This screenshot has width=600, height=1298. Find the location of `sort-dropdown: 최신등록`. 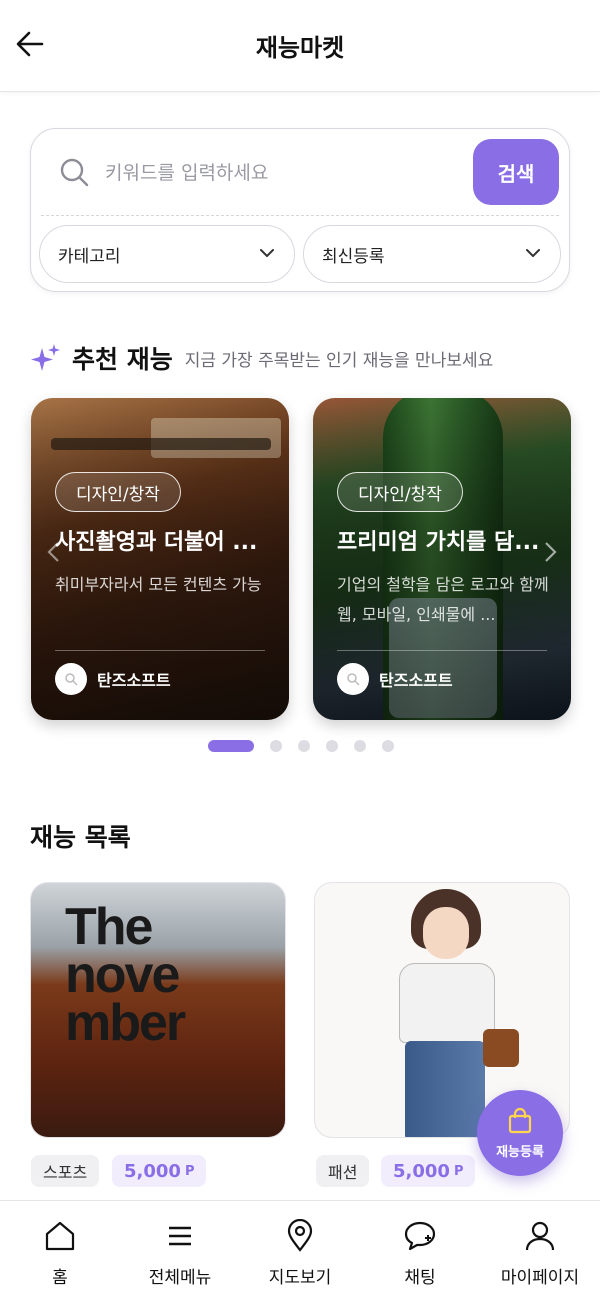

sort-dropdown: 최신등록 is located at coordinates (432, 254).